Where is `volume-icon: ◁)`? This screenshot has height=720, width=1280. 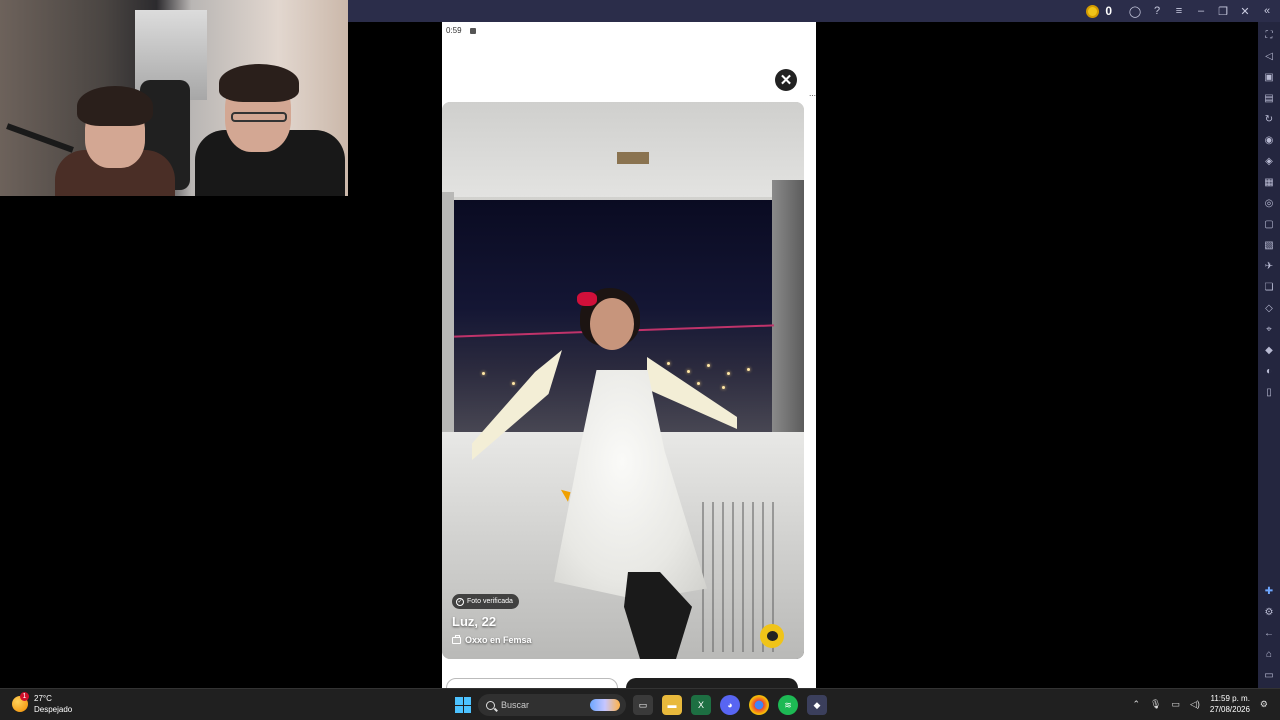
volume-icon: ◁) is located at coordinates (1195, 704).